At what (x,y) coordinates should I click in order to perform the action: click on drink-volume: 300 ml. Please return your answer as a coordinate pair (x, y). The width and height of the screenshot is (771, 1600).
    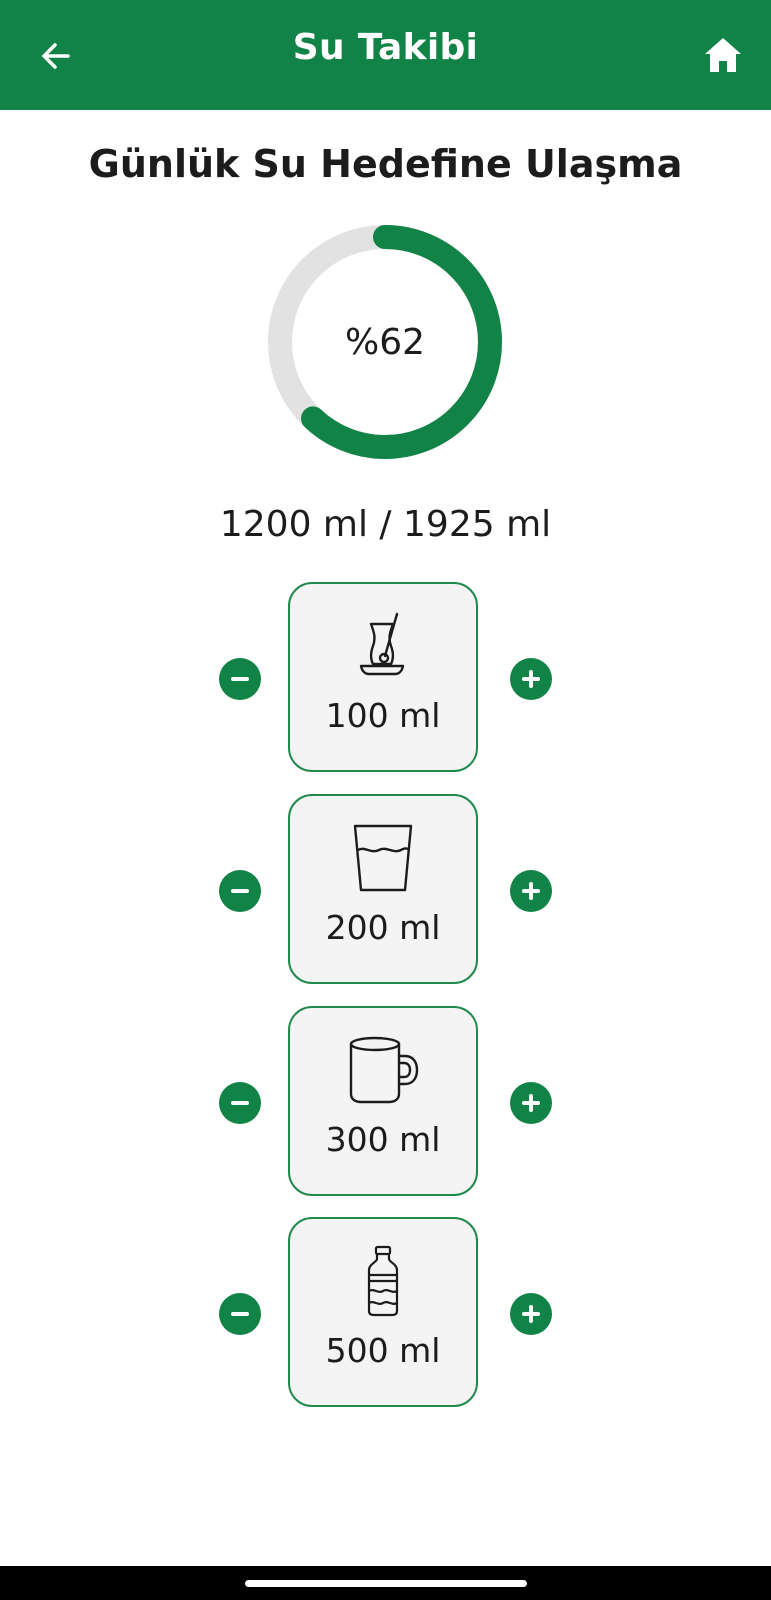
    Looking at the image, I should click on (383, 1139).